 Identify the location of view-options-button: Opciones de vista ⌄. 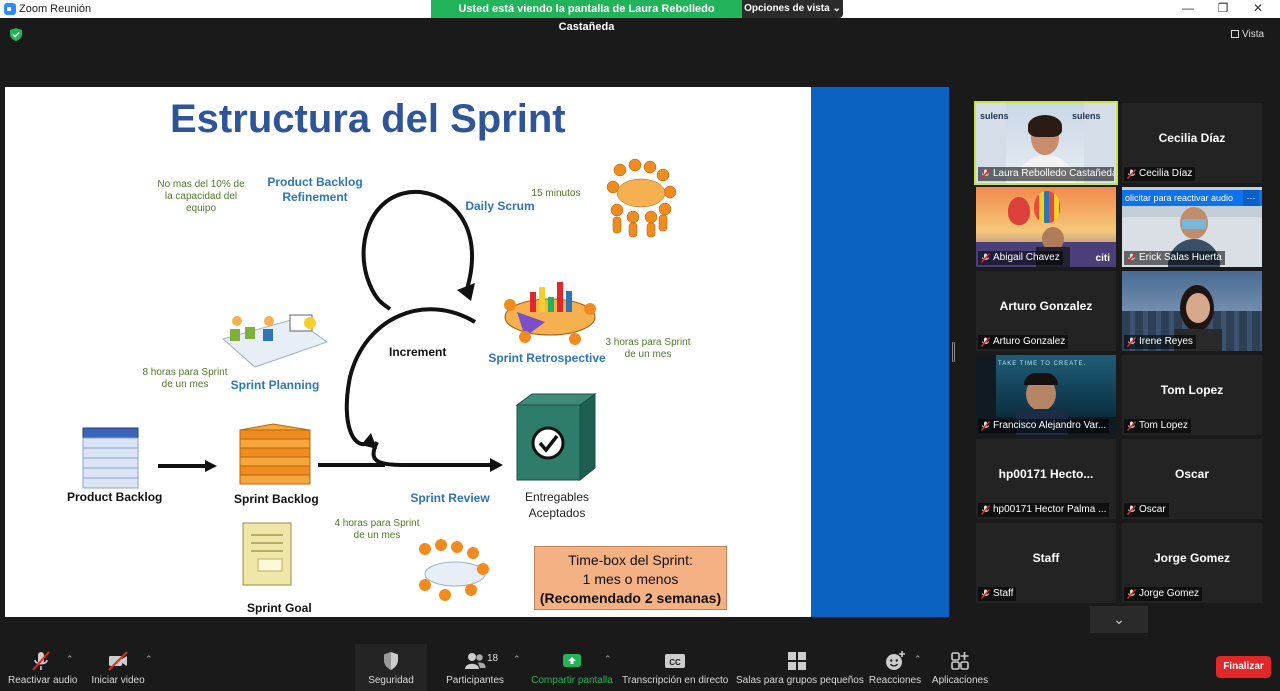
(792, 9).